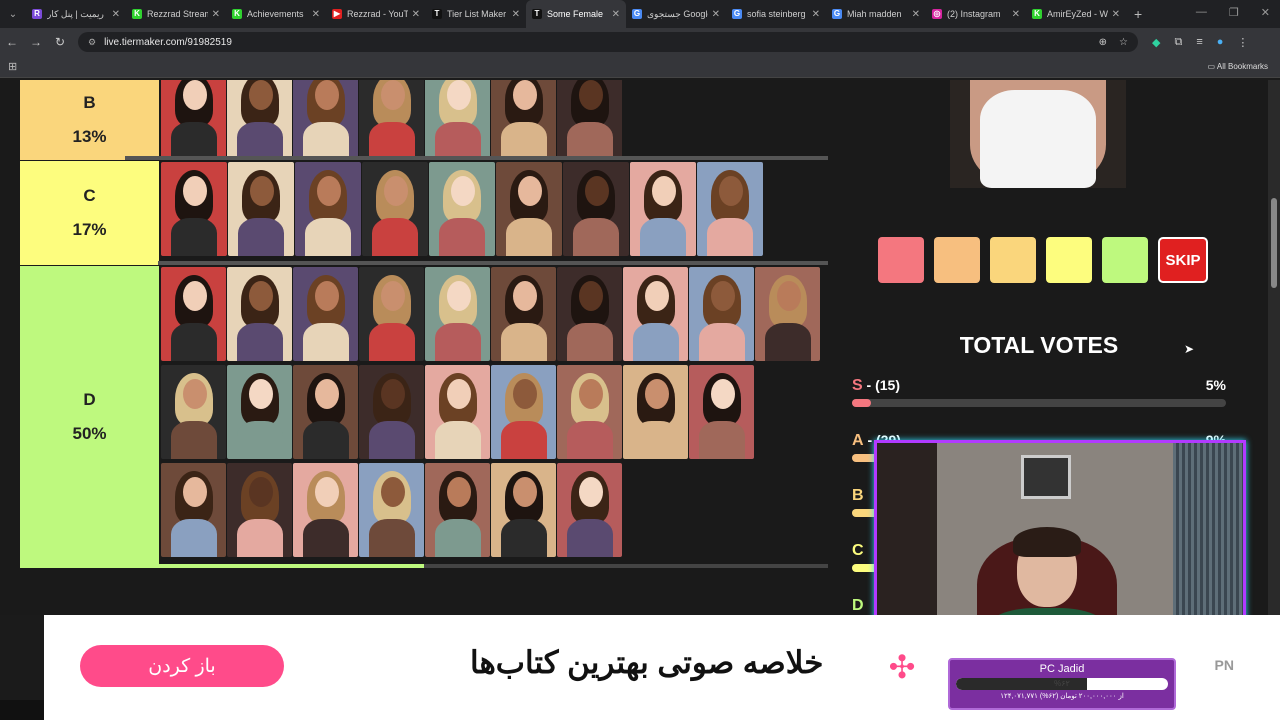 The height and width of the screenshot is (720, 1280). I want to click on vote-c-button, so click(1069, 260).